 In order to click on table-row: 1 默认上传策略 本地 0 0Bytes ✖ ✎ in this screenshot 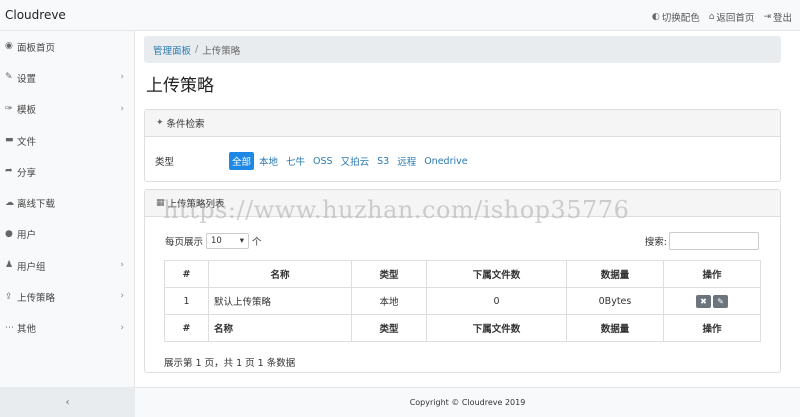, I will do `click(462, 301)`.